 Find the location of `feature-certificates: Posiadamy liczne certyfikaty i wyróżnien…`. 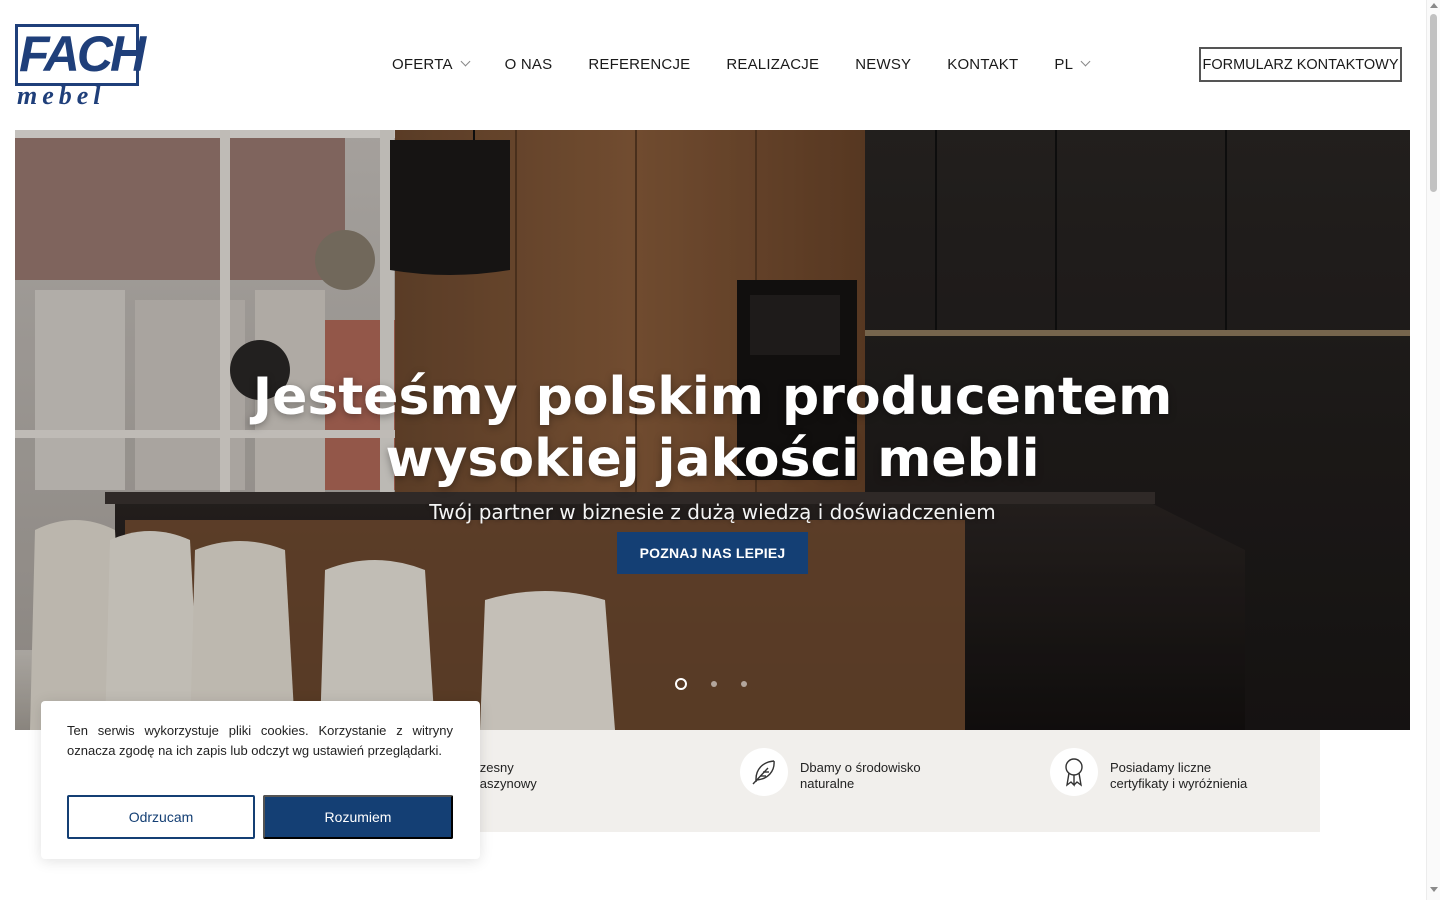

feature-certificates: Posiadamy liczne certyfikaty i wyróżnien… is located at coordinates (1149, 772).